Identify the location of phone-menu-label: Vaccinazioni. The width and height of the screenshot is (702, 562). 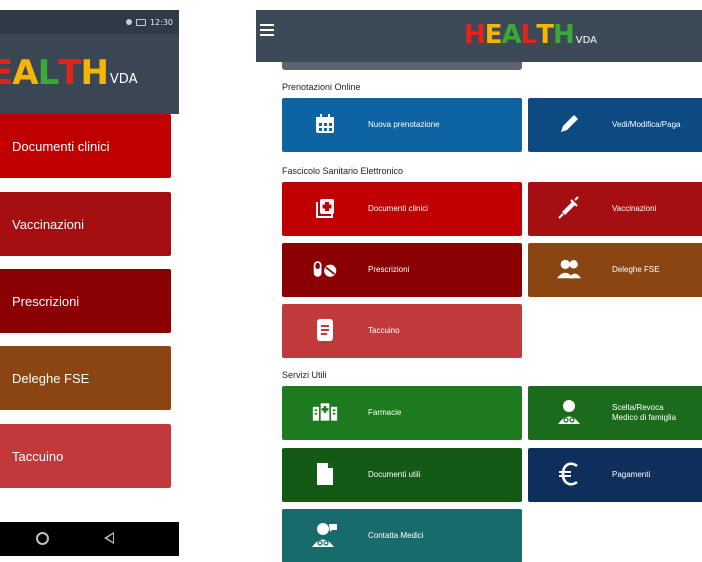
(48, 224).